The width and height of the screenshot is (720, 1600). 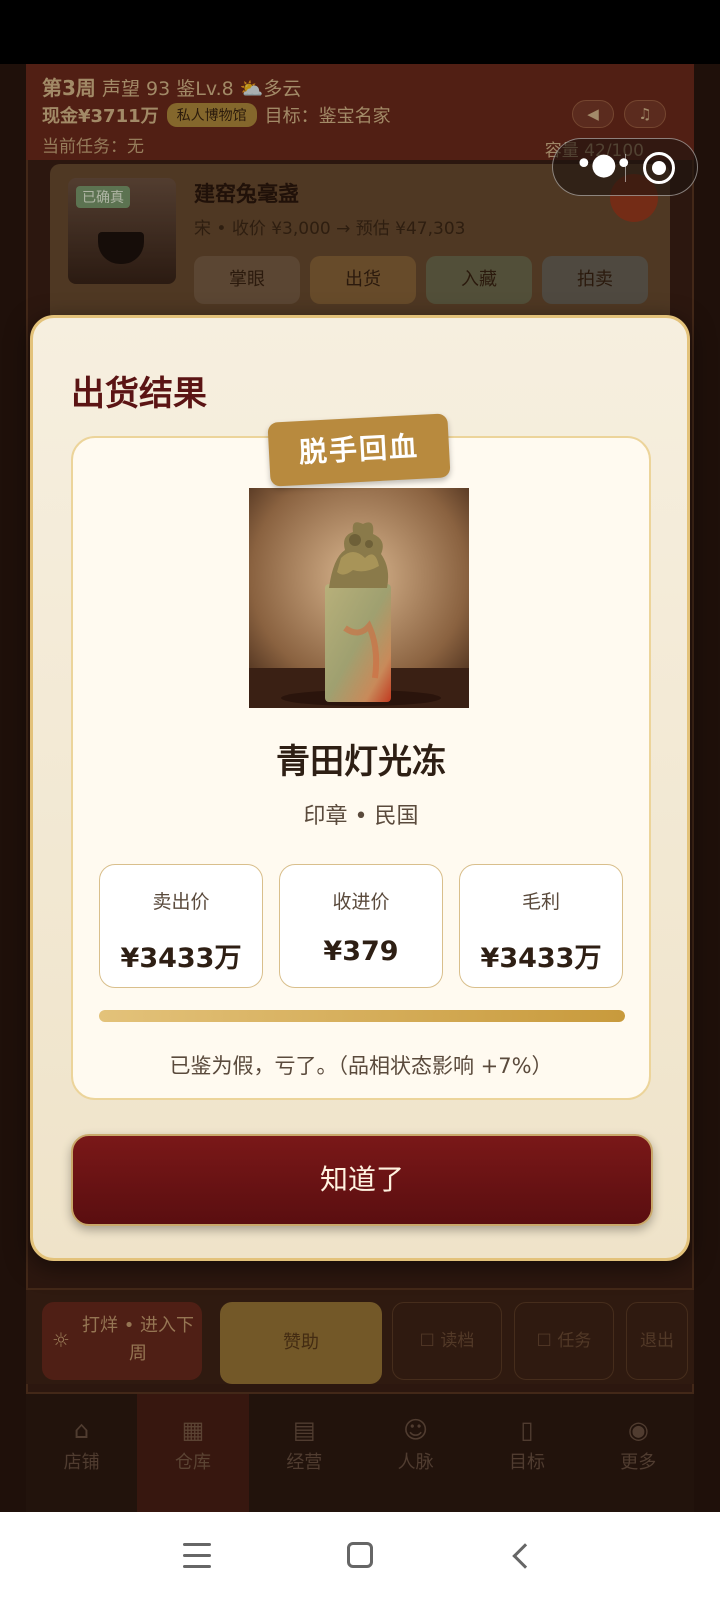 What do you see at coordinates (659, 168) in the screenshot?
I see `close-miniprogram-icon` at bounding box center [659, 168].